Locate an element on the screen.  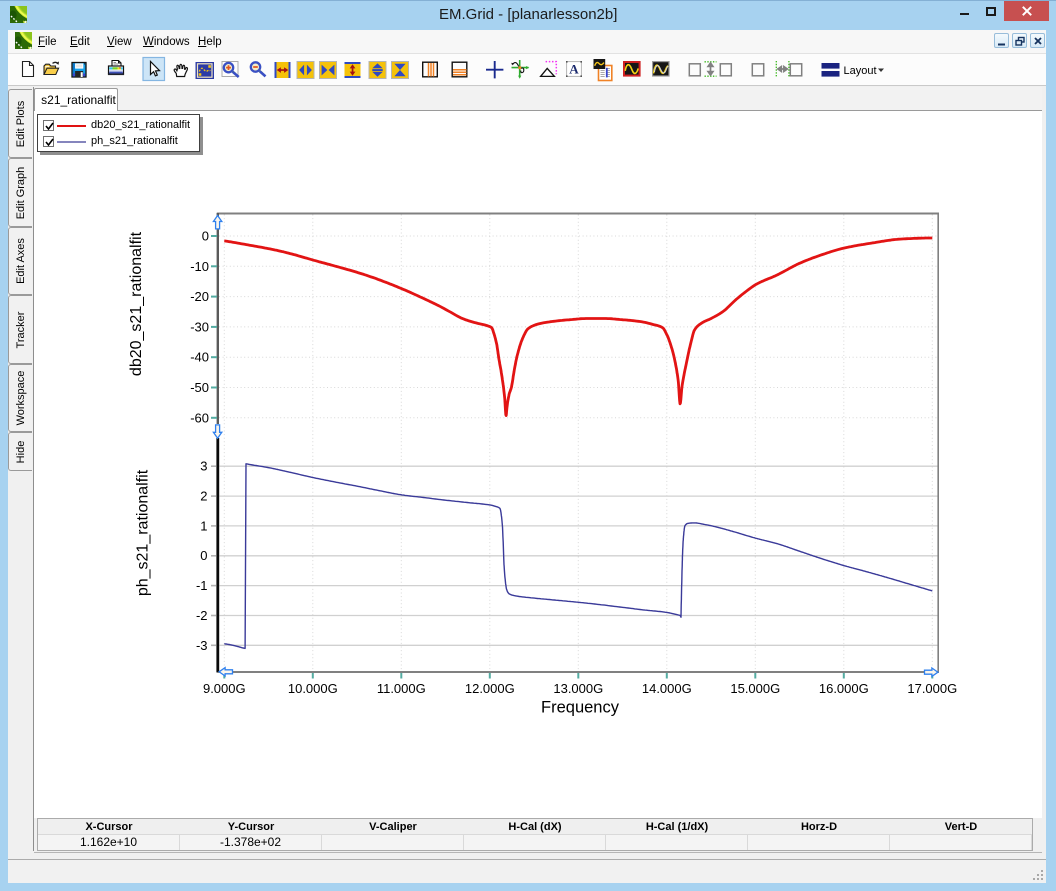
svg-text: Layout is located at coordinates (860, 71).